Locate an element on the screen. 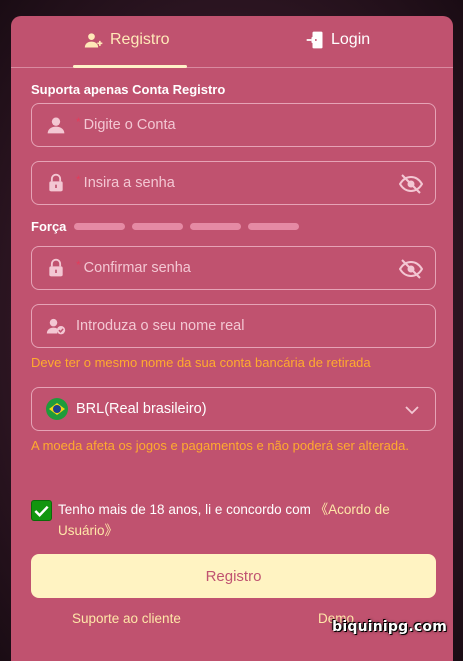  strength-label: Força is located at coordinates (49, 226).